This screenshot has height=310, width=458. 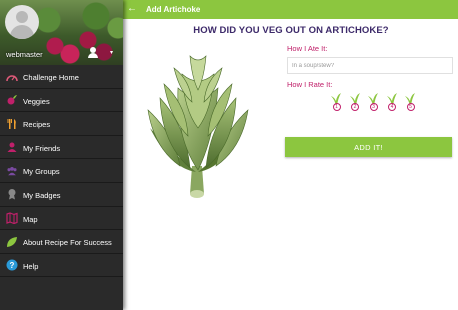 I want to click on rating-option-3: 3, so click(x=373, y=103).